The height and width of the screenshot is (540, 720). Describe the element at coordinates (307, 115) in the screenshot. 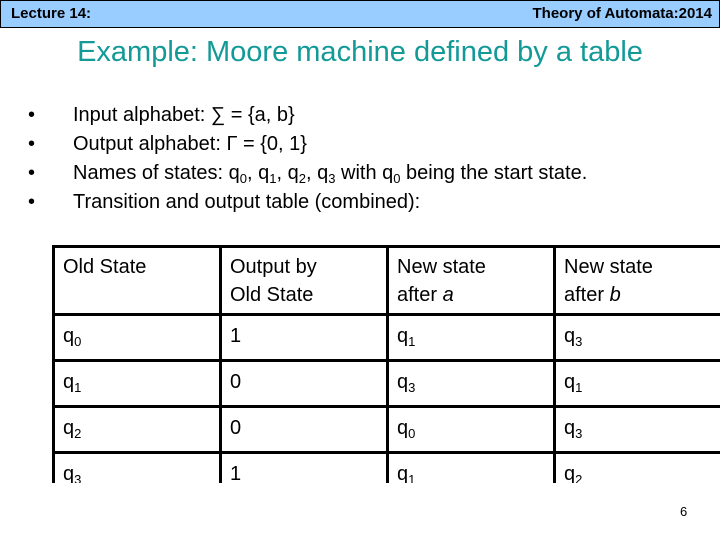

I see `bullet-input-alphabet: • Input alphabet: ∑ = {a, b}` at that location.